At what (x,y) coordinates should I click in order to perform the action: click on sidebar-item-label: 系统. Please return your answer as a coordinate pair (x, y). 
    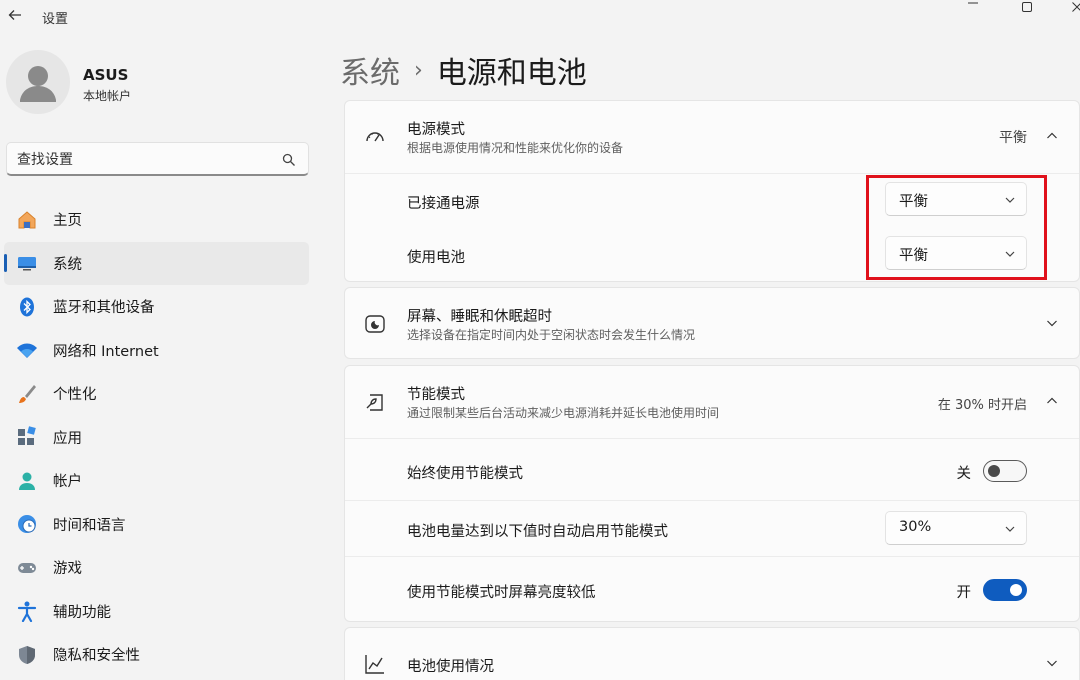
    Looking at the image, I should click on (67, 264).